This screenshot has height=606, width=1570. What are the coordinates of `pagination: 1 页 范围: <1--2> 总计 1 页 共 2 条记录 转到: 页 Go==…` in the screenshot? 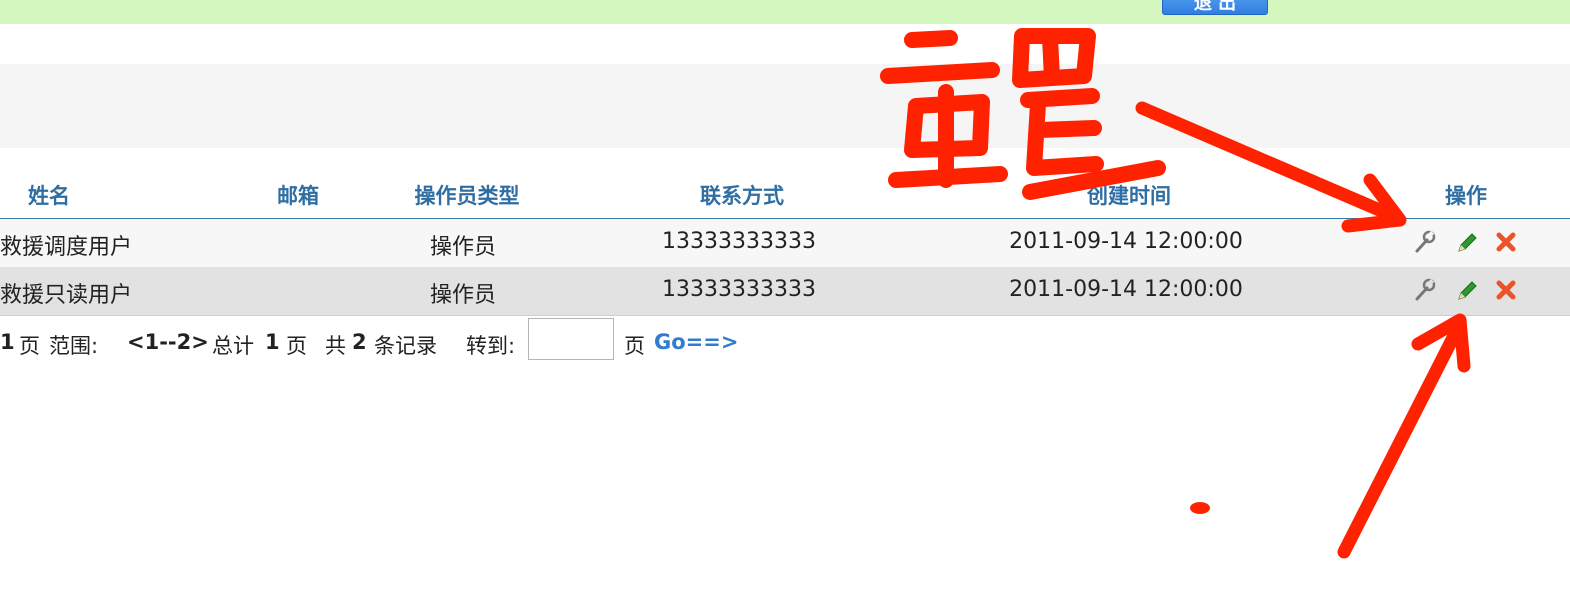 It's located at (400, 339).